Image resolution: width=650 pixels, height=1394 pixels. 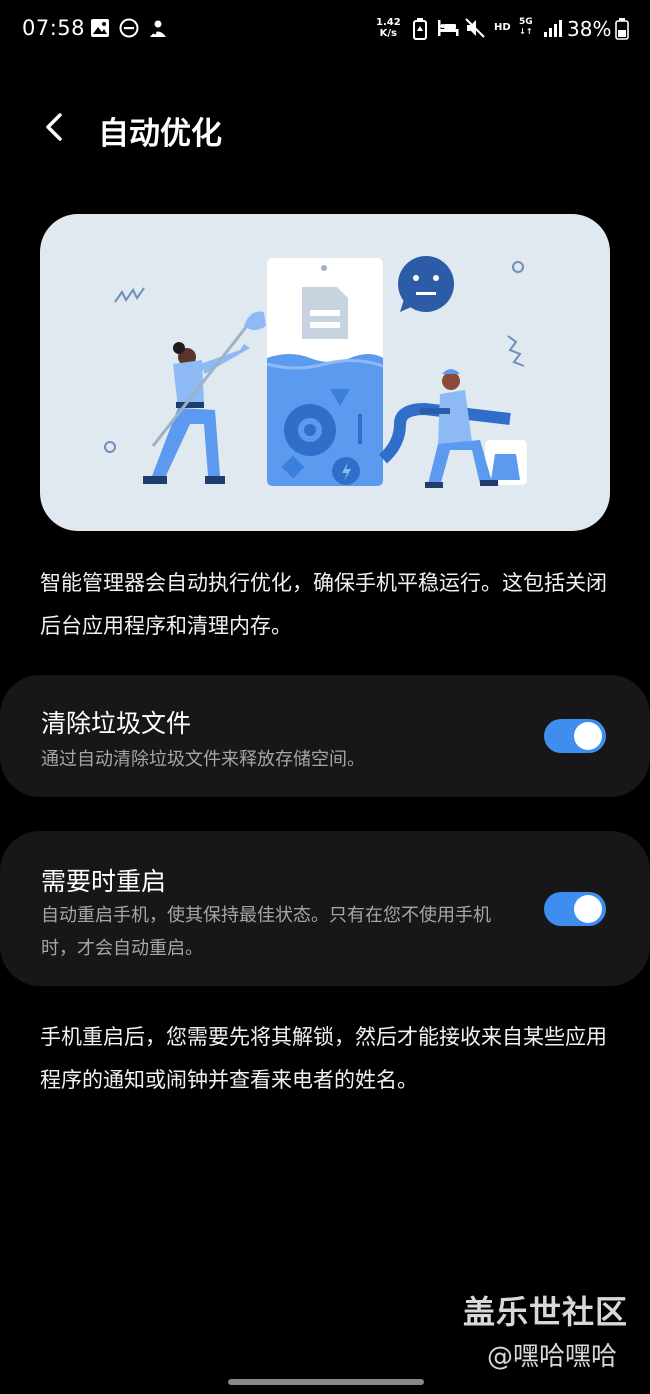 I want to click on network-speed-value: 1.42, so click(x=388, y=22).